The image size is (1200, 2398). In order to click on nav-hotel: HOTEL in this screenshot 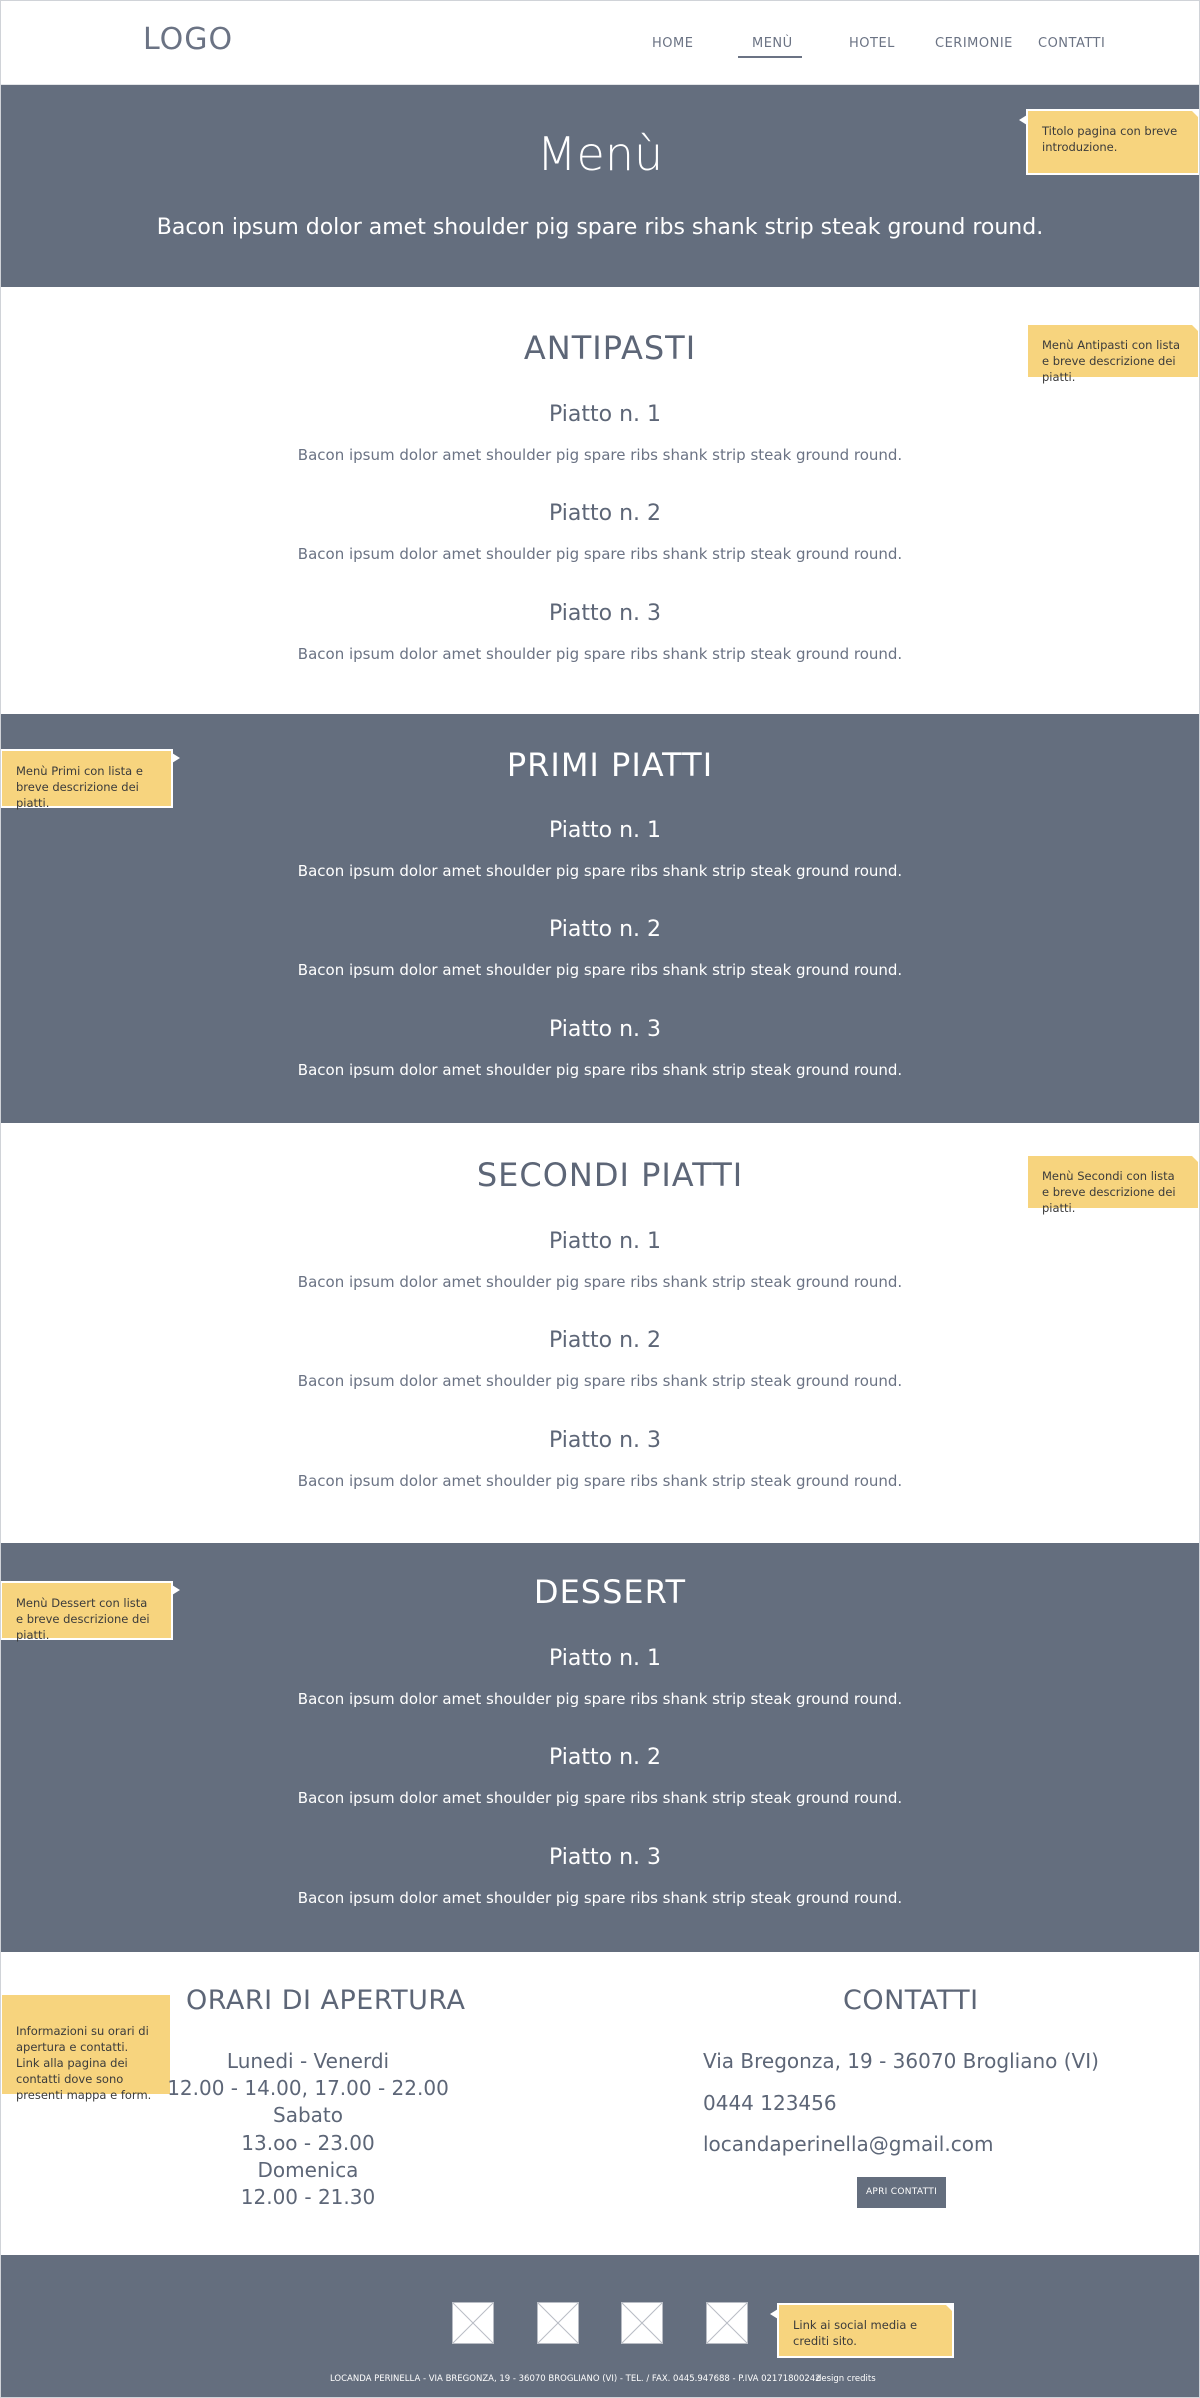, I will do `click(872, 43)`.